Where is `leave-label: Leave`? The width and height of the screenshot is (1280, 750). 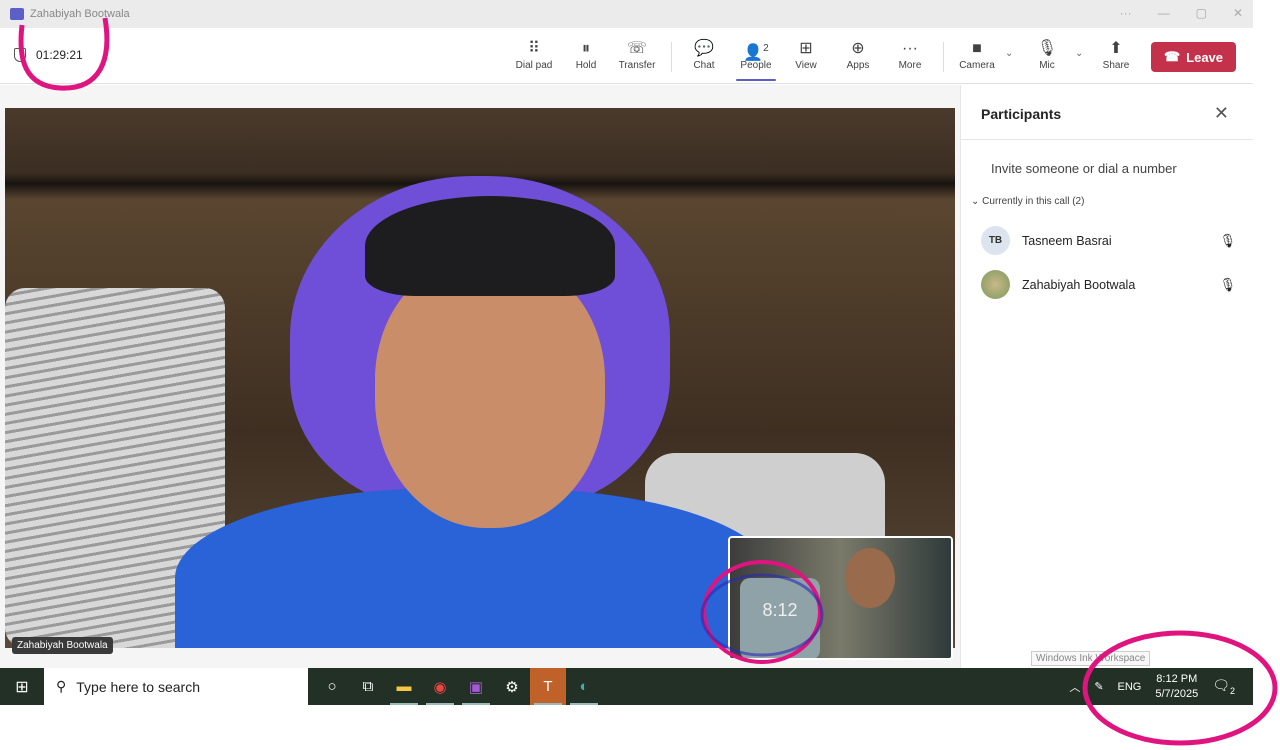
leave-label: Leave is located at coordinates (1205, 57).